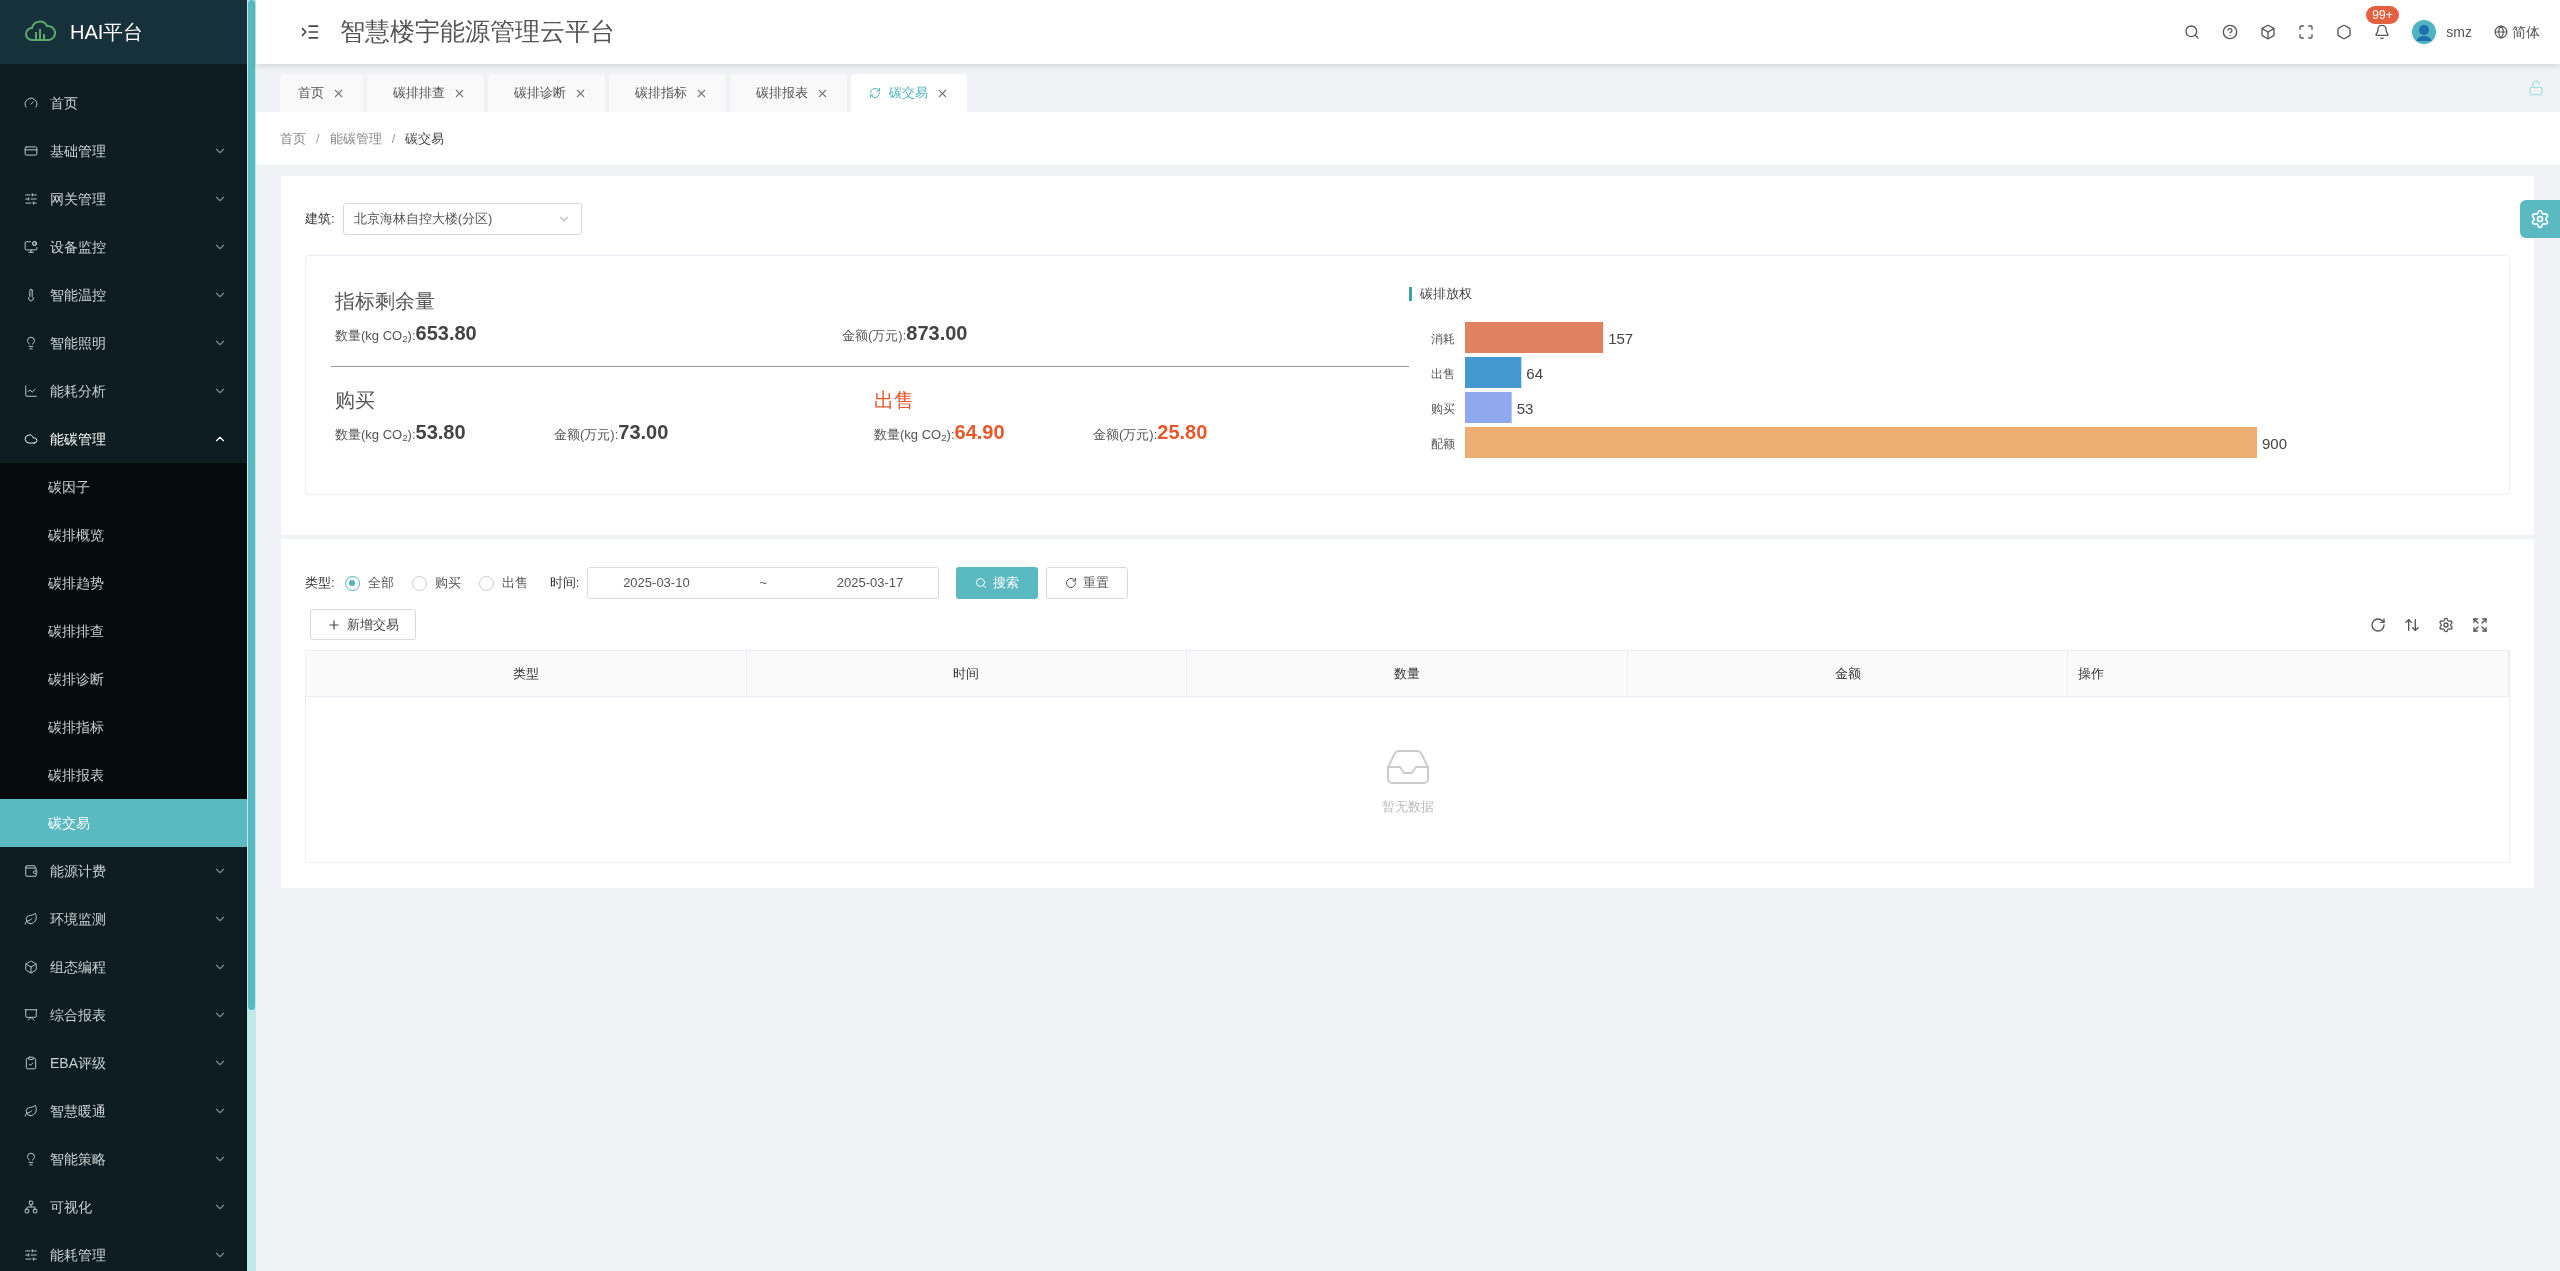  What do you see at coordinates (667, 93) in the screenshot?
I see `tab: 碳排指标` at bounding box center [667, 93].